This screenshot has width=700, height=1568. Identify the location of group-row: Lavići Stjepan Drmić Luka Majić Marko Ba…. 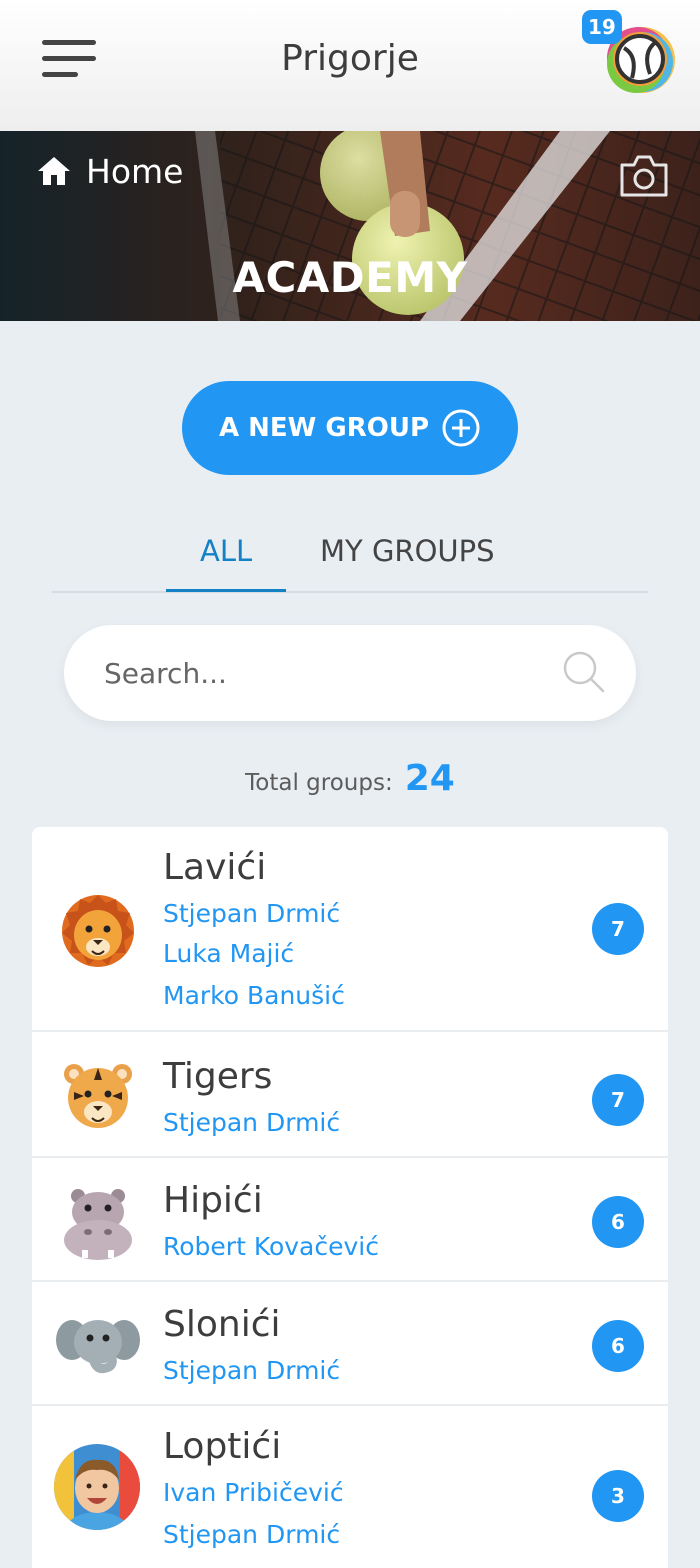
(350, 929).